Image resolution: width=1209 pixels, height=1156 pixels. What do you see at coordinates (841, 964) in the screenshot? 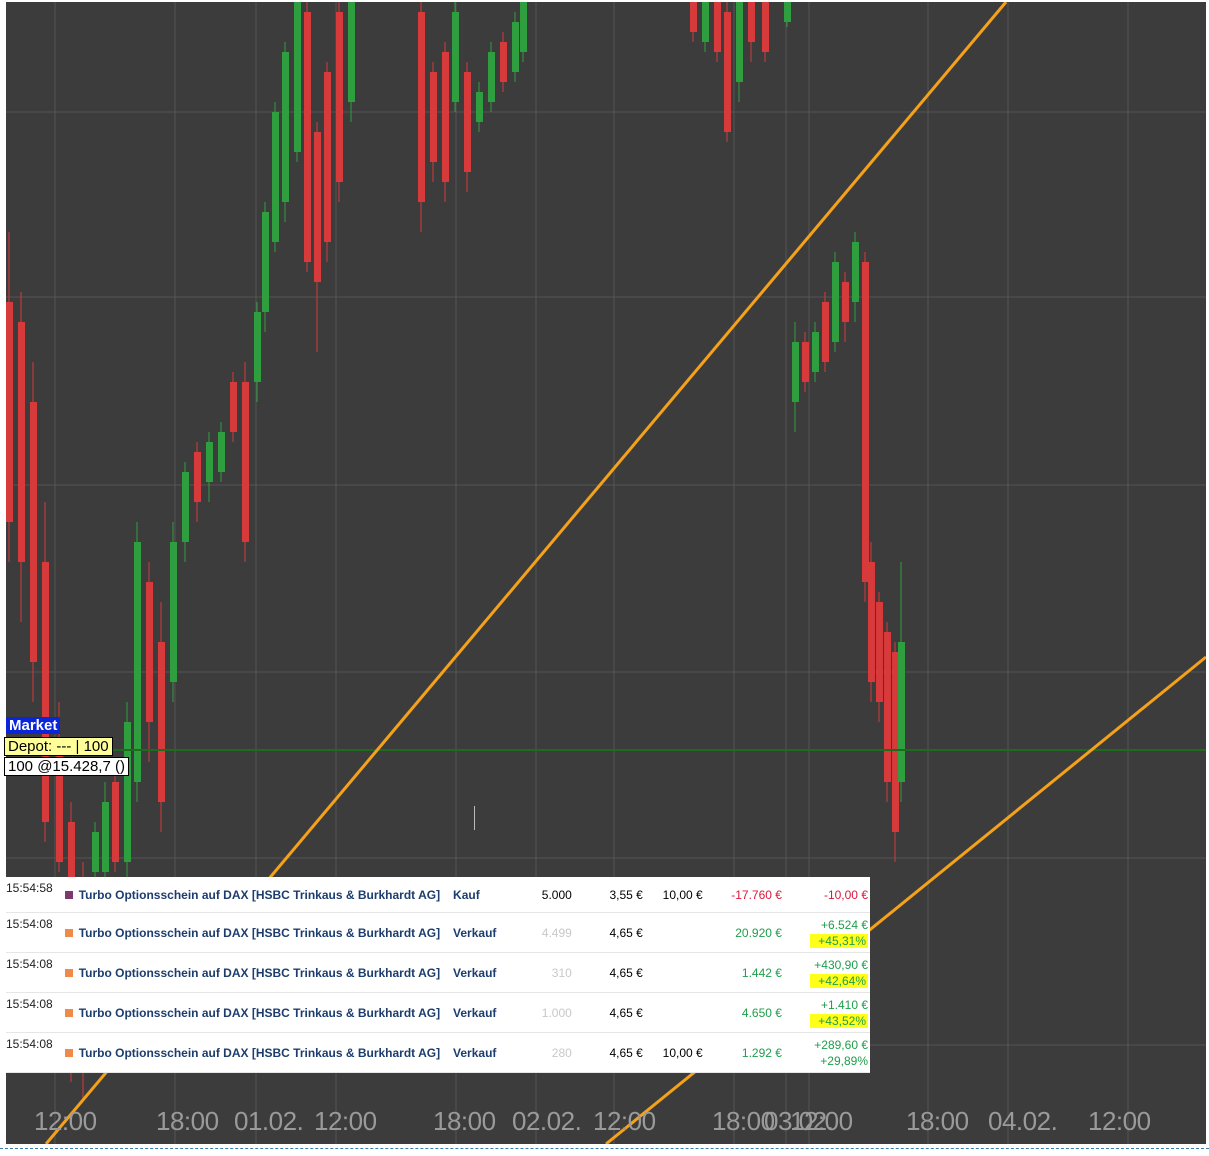
I see `profit-loss-absolute: +430,90 €` at bounding box center [841, 964].